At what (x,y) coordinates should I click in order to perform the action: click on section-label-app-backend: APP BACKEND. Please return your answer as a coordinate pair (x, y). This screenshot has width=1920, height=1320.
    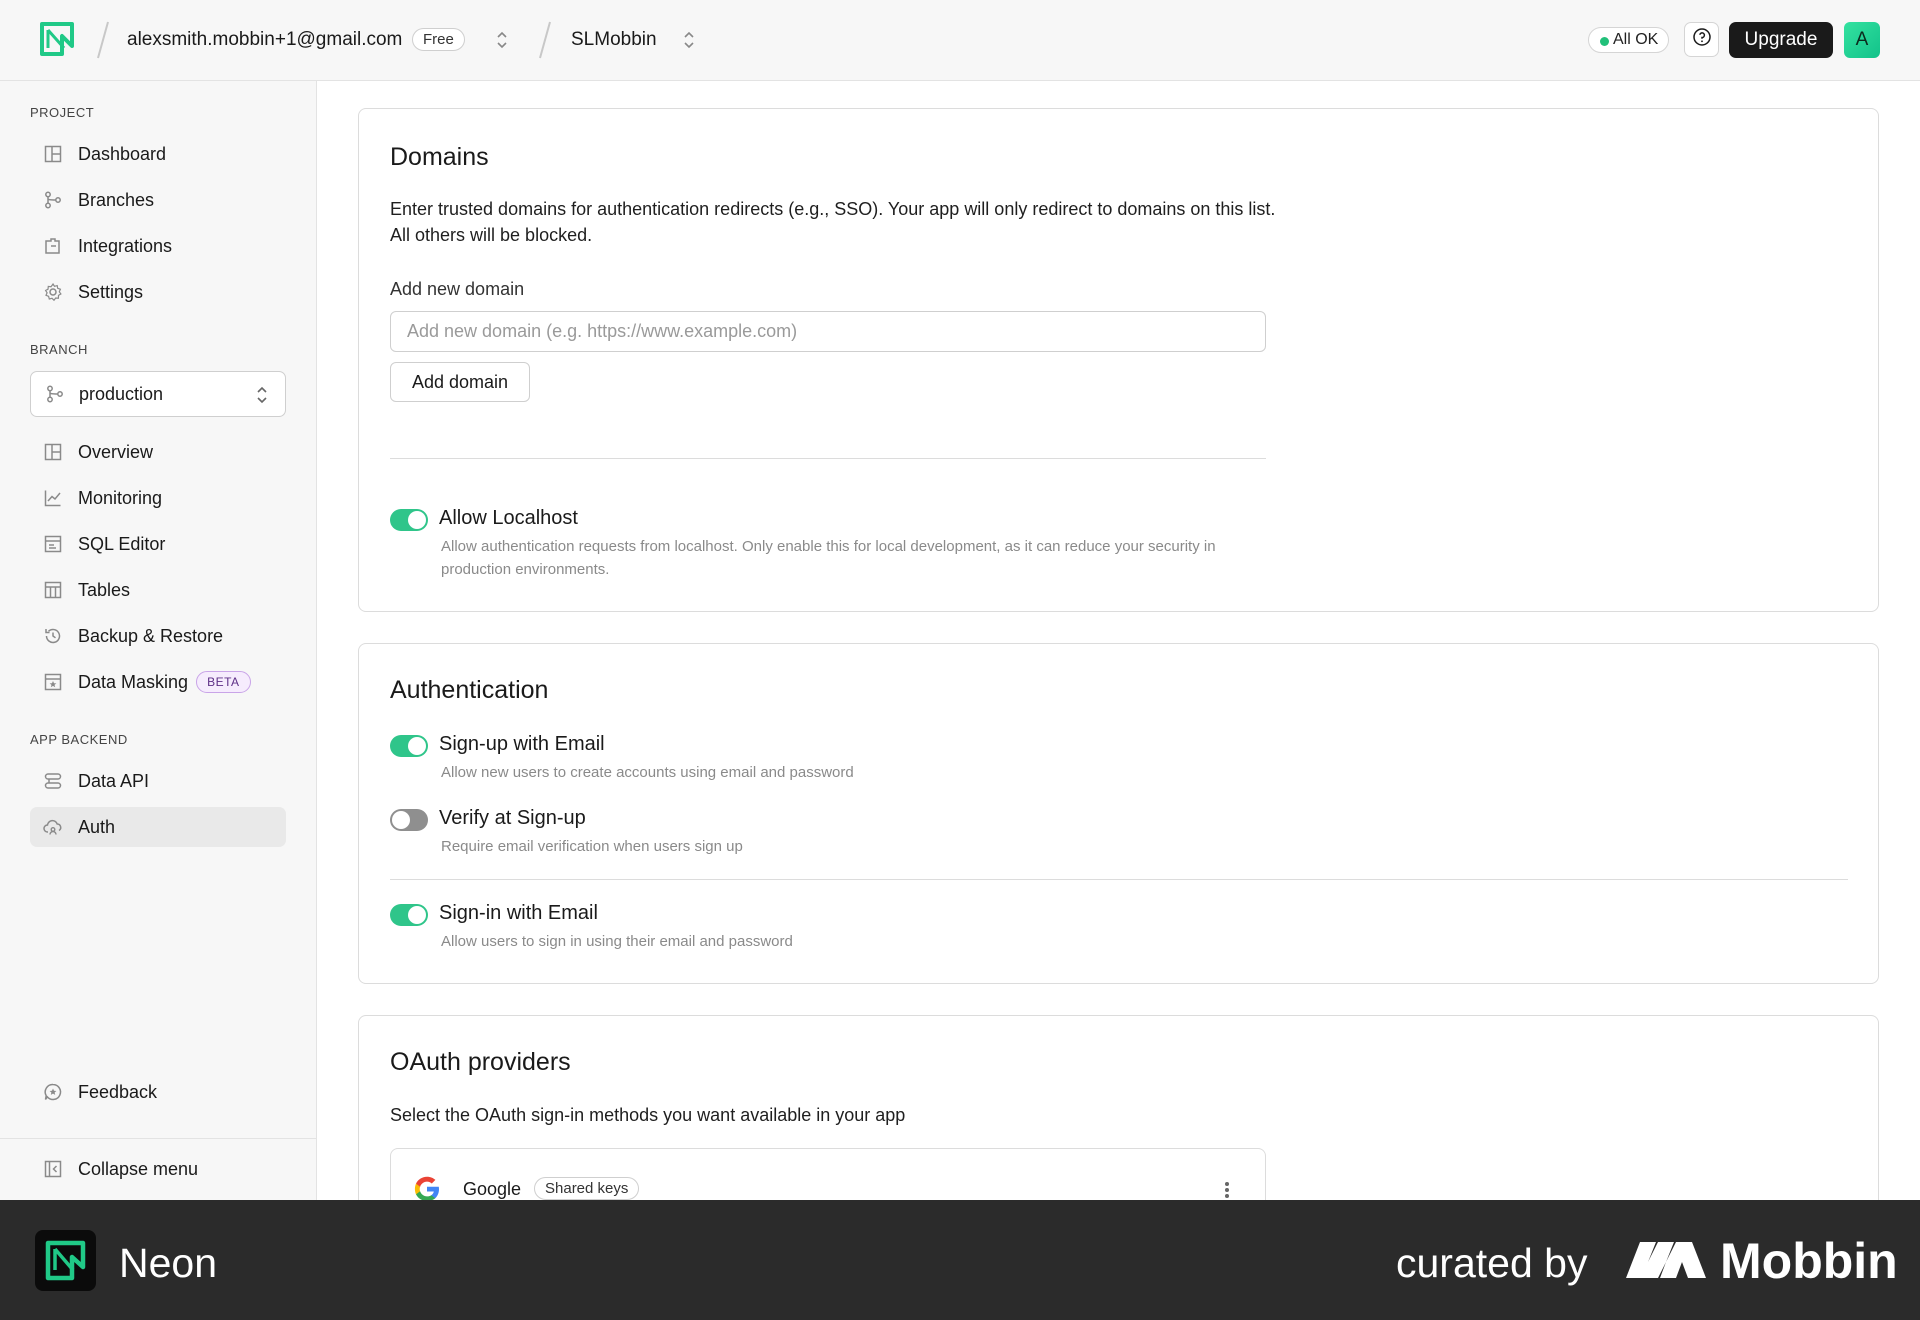
    Looking at the image, I should click on (79, 739).